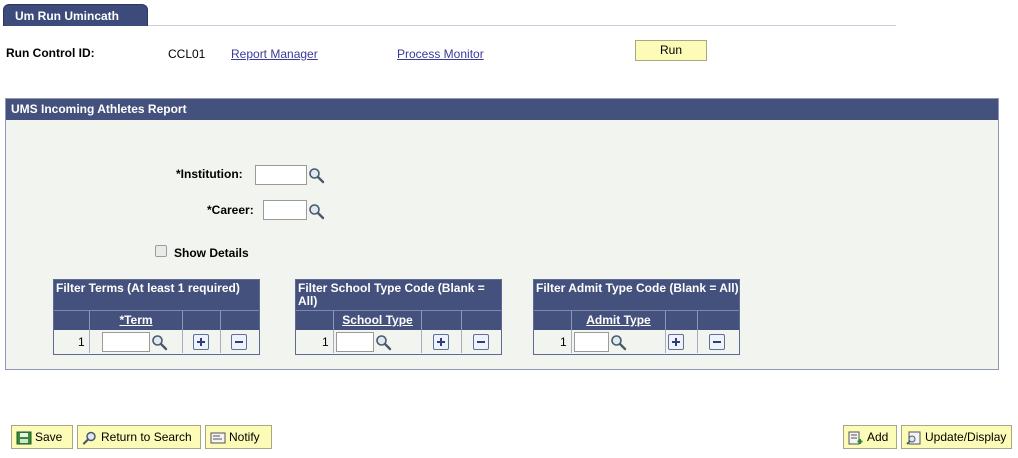 Image resolution: width=1018 pixels, height=458 pixels. I want to click on notify-icon, so click(218, 437).